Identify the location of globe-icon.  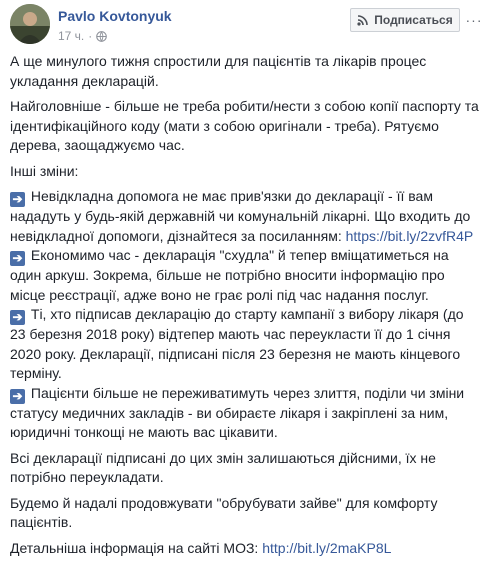
(102, 36).